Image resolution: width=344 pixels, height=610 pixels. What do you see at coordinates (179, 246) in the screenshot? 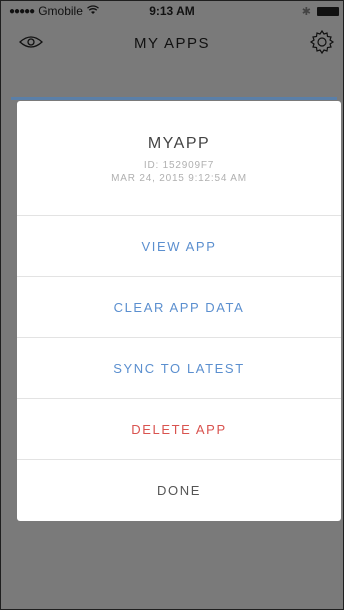
I see `view-app-button: VIEW APP` at bounding box center [179, 246].